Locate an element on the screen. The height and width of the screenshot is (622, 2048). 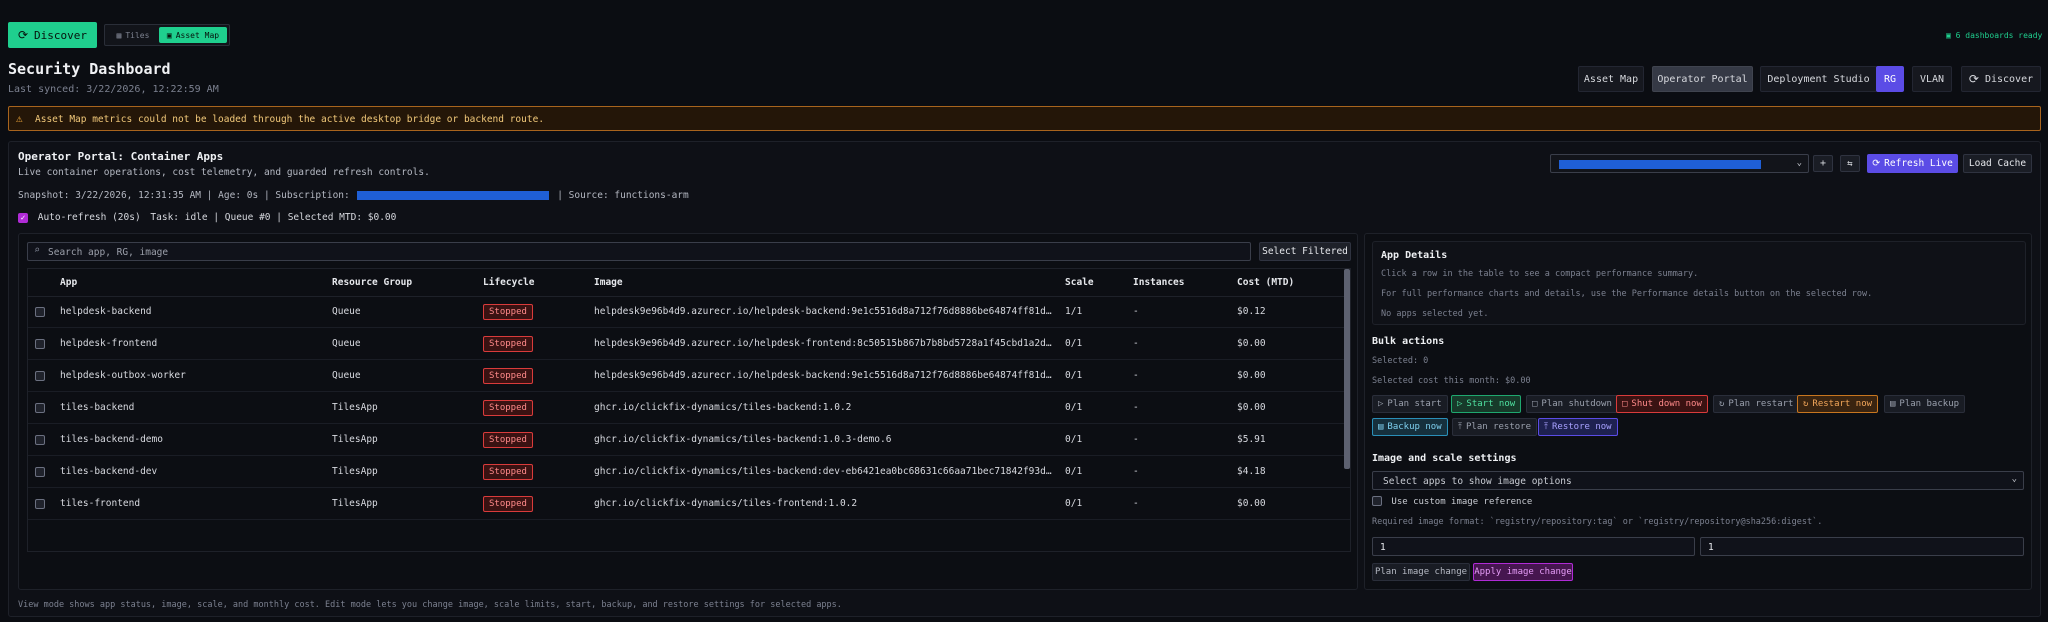
subscription-select: ⌄ is located at coordinates (1679, 163).